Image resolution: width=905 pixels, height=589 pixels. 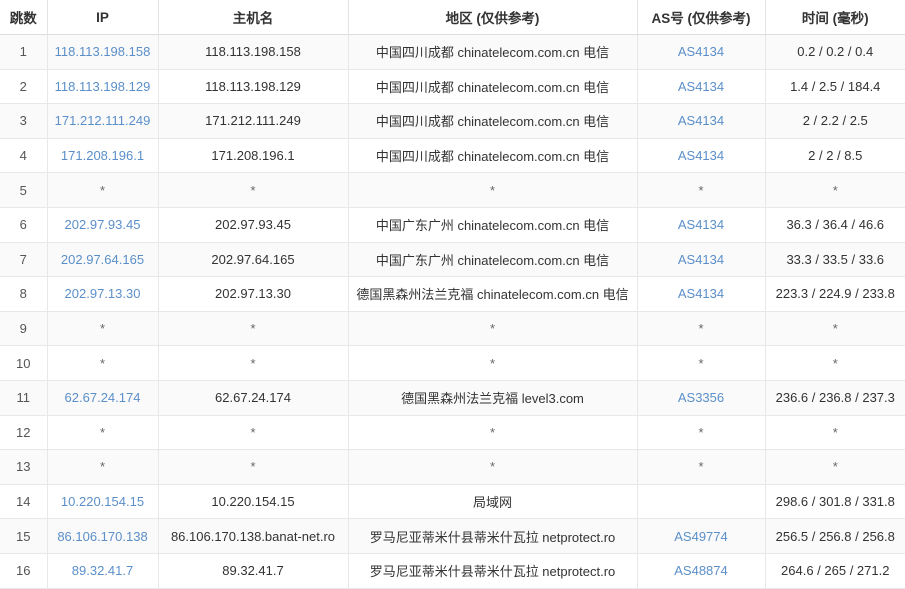 I want to click on hostname-text: 118.113.198.129, so click(x=253, y=86).